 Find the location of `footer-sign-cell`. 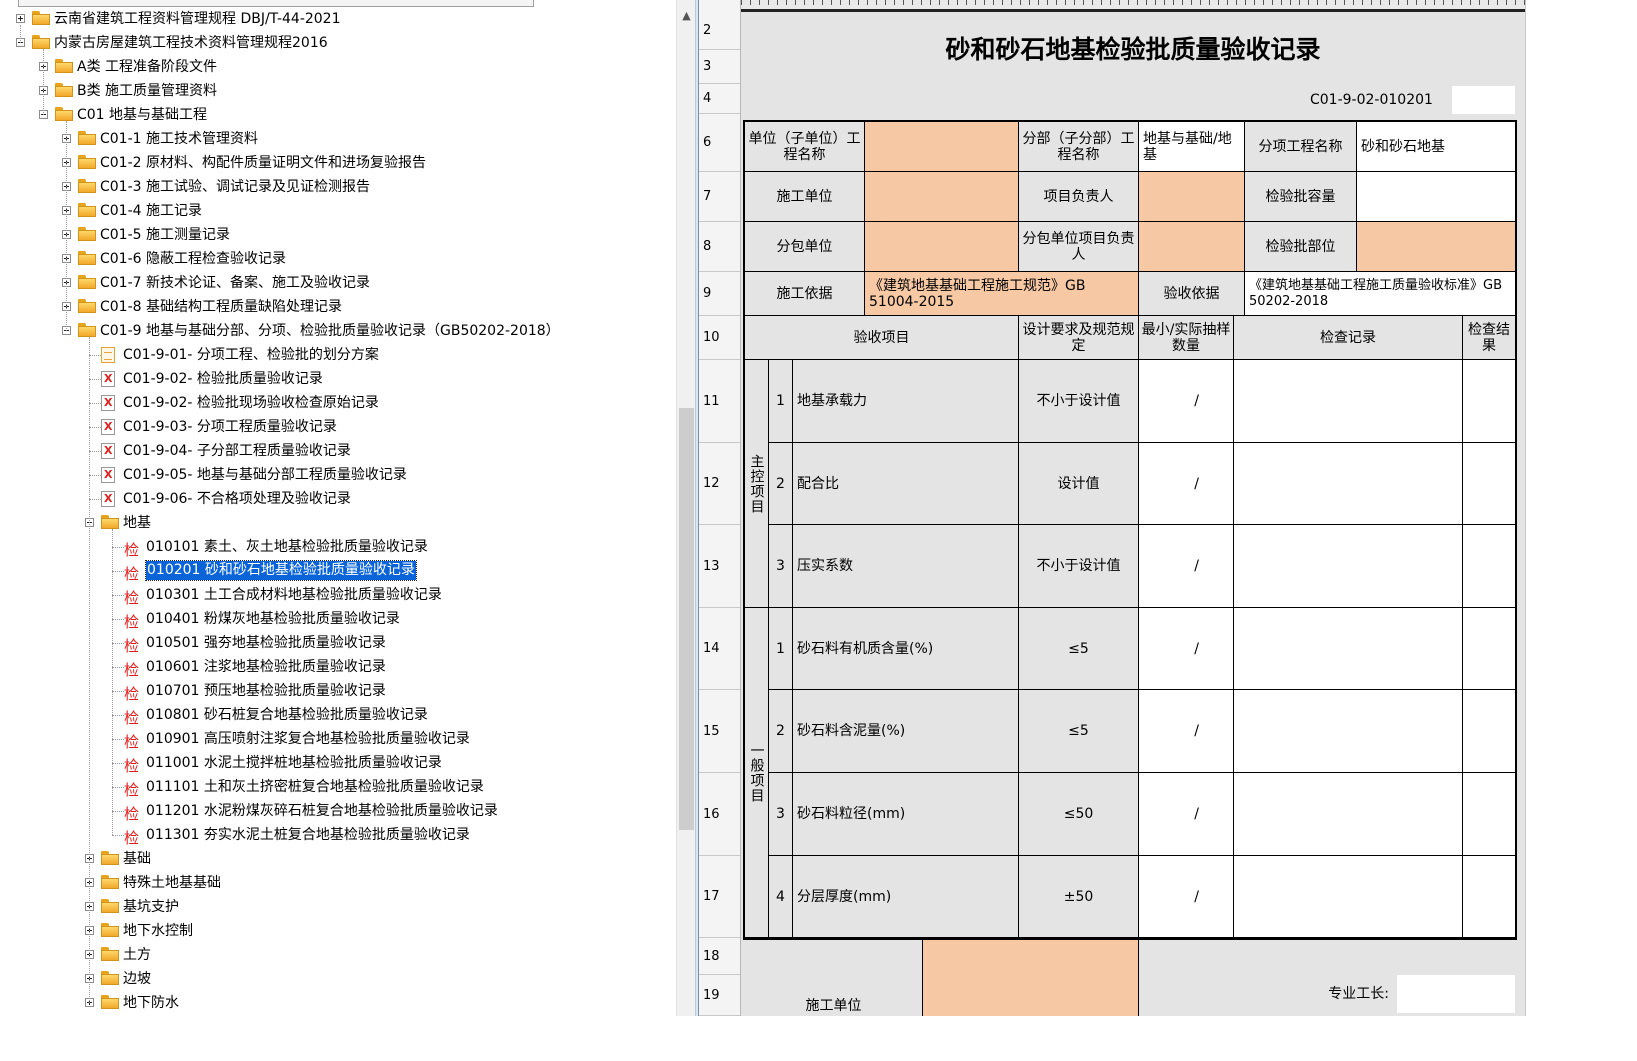

footer-sign-cell is located at coordinates (1031, 977).